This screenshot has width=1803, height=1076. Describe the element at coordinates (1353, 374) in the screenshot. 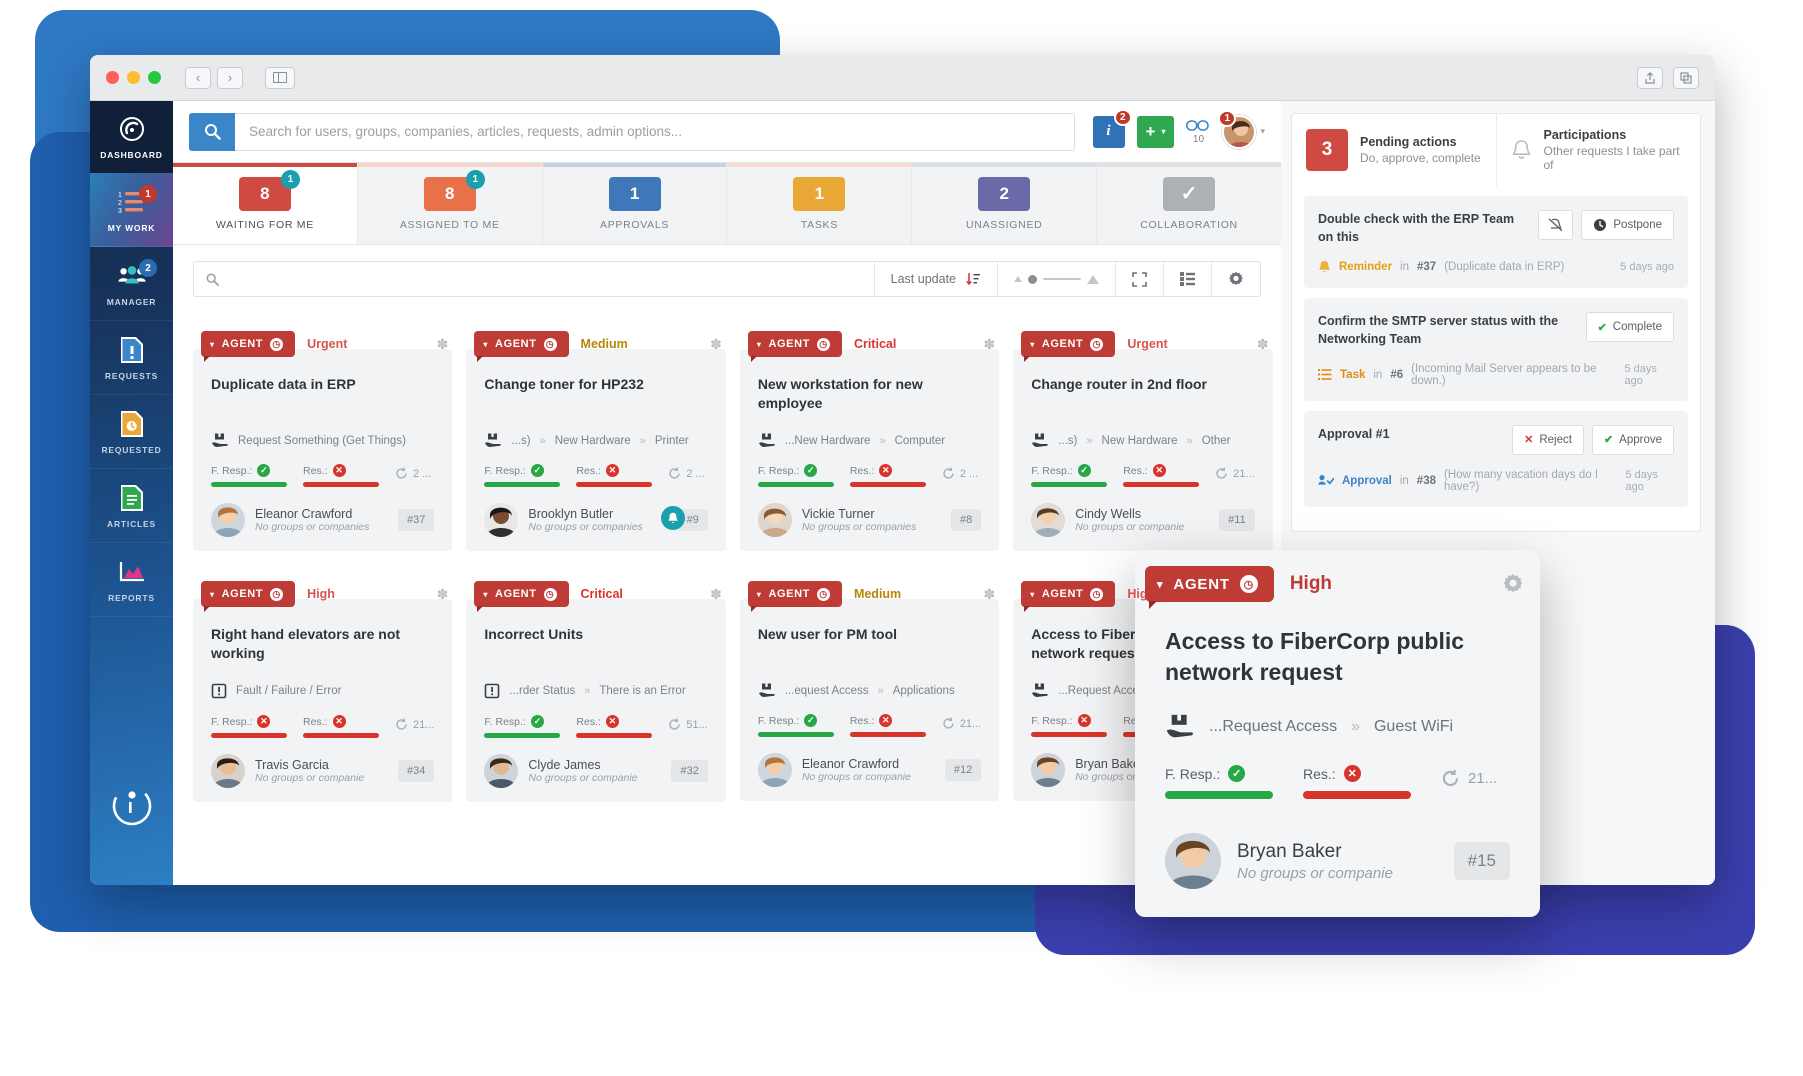

I see `action-kind: Task` at that location.